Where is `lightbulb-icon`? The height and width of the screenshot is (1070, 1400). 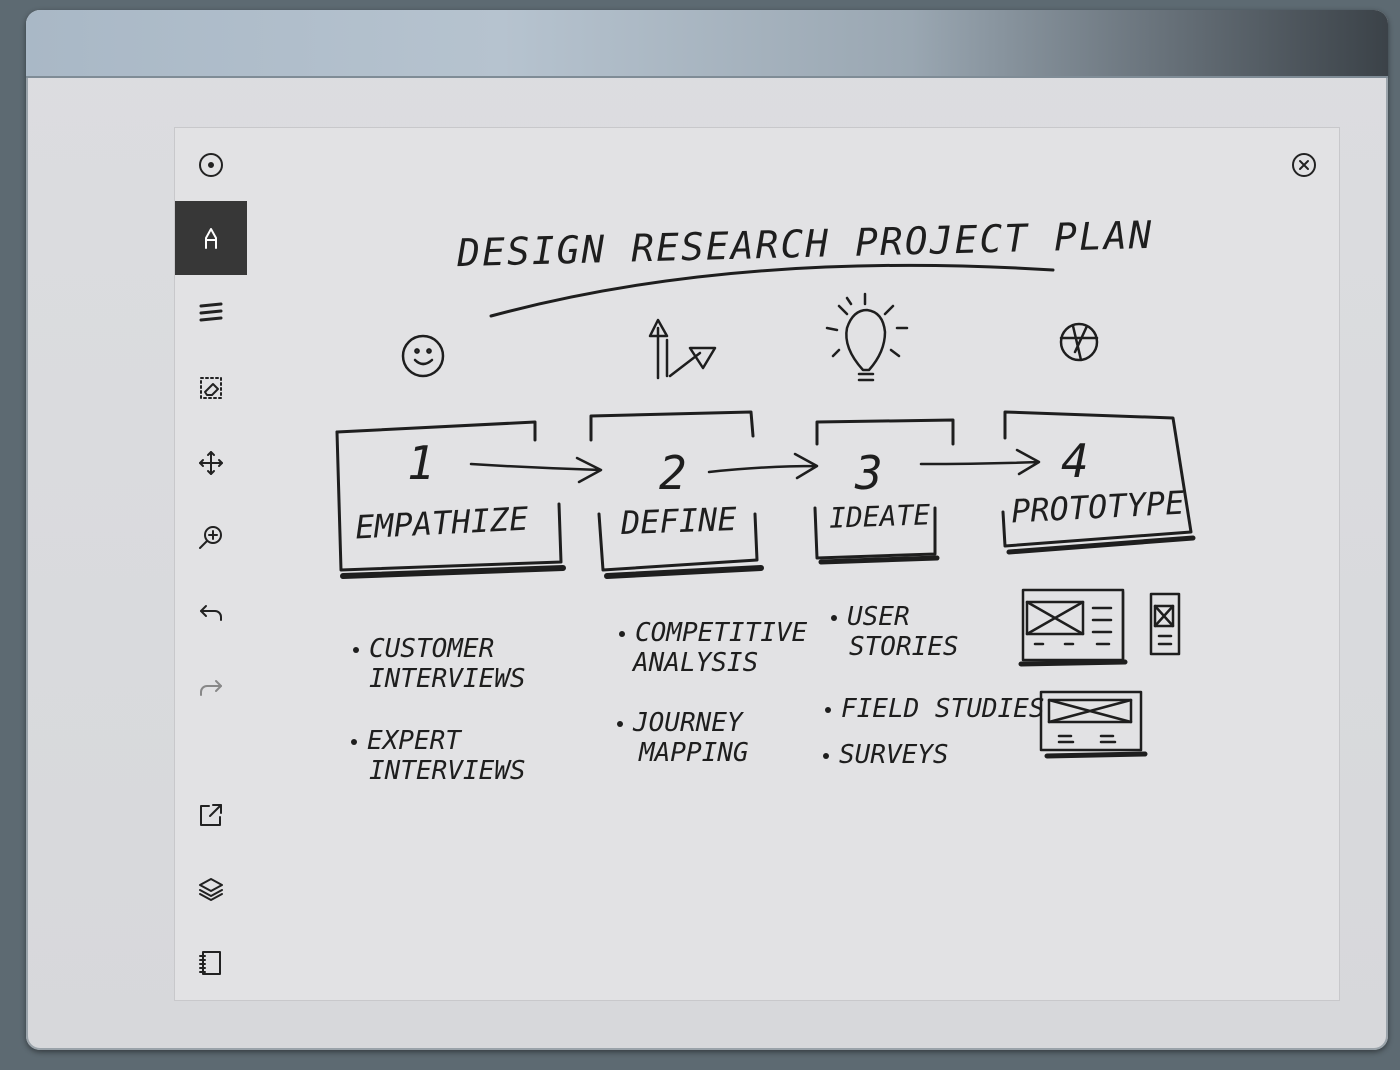
lightbulb-icon is located at coordinates (867, 337).